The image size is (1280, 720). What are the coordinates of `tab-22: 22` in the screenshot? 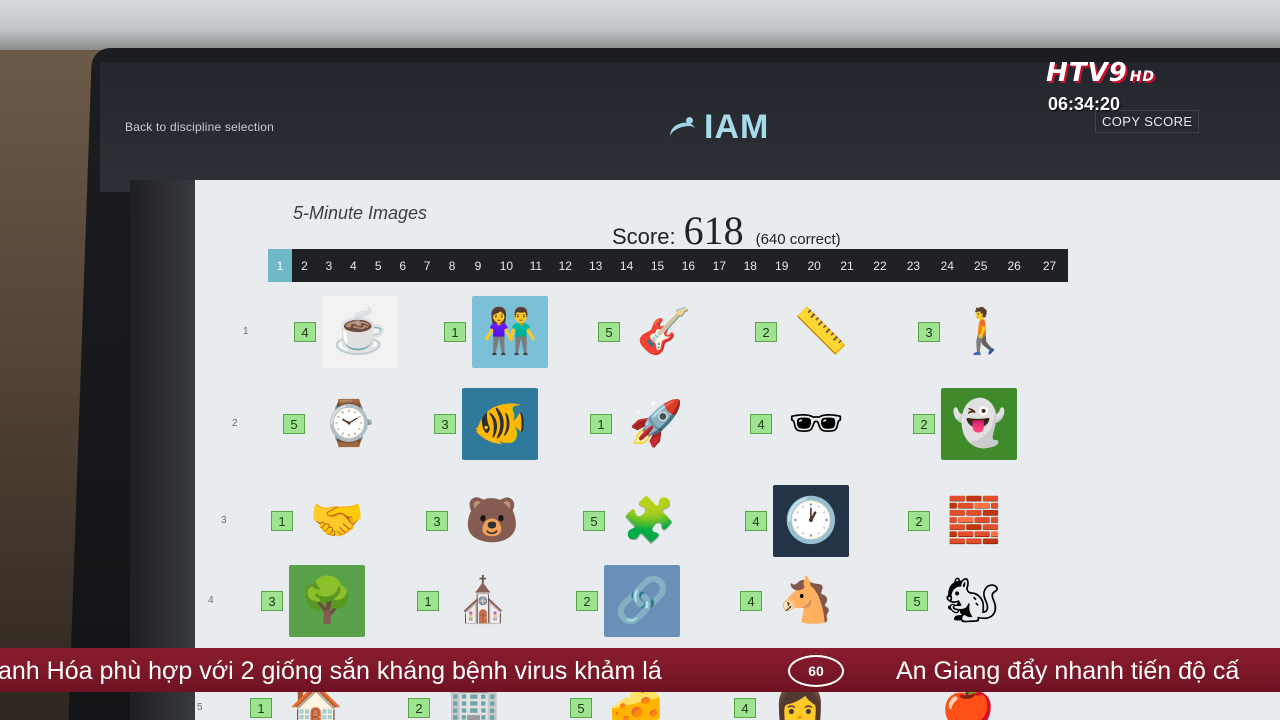 It's located at (880, 265).